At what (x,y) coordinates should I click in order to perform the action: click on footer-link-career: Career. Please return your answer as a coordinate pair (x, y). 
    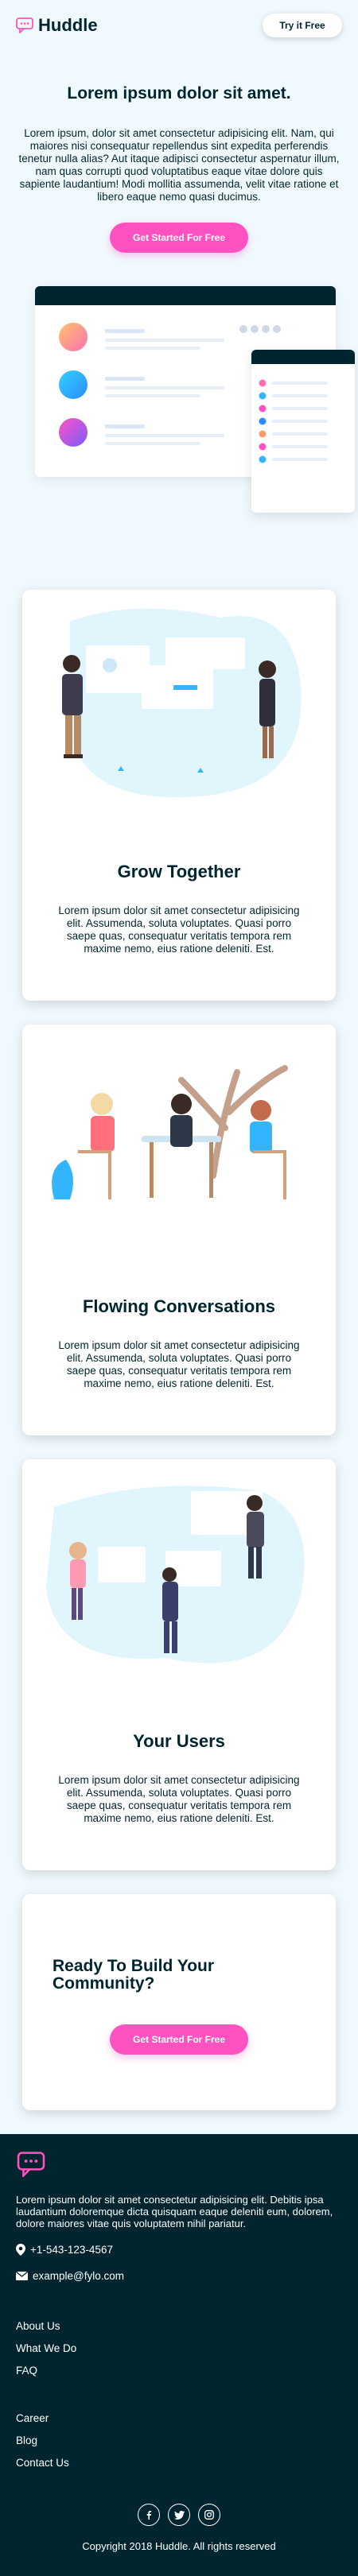
    Looking at the image, I should click on (179, 2418).